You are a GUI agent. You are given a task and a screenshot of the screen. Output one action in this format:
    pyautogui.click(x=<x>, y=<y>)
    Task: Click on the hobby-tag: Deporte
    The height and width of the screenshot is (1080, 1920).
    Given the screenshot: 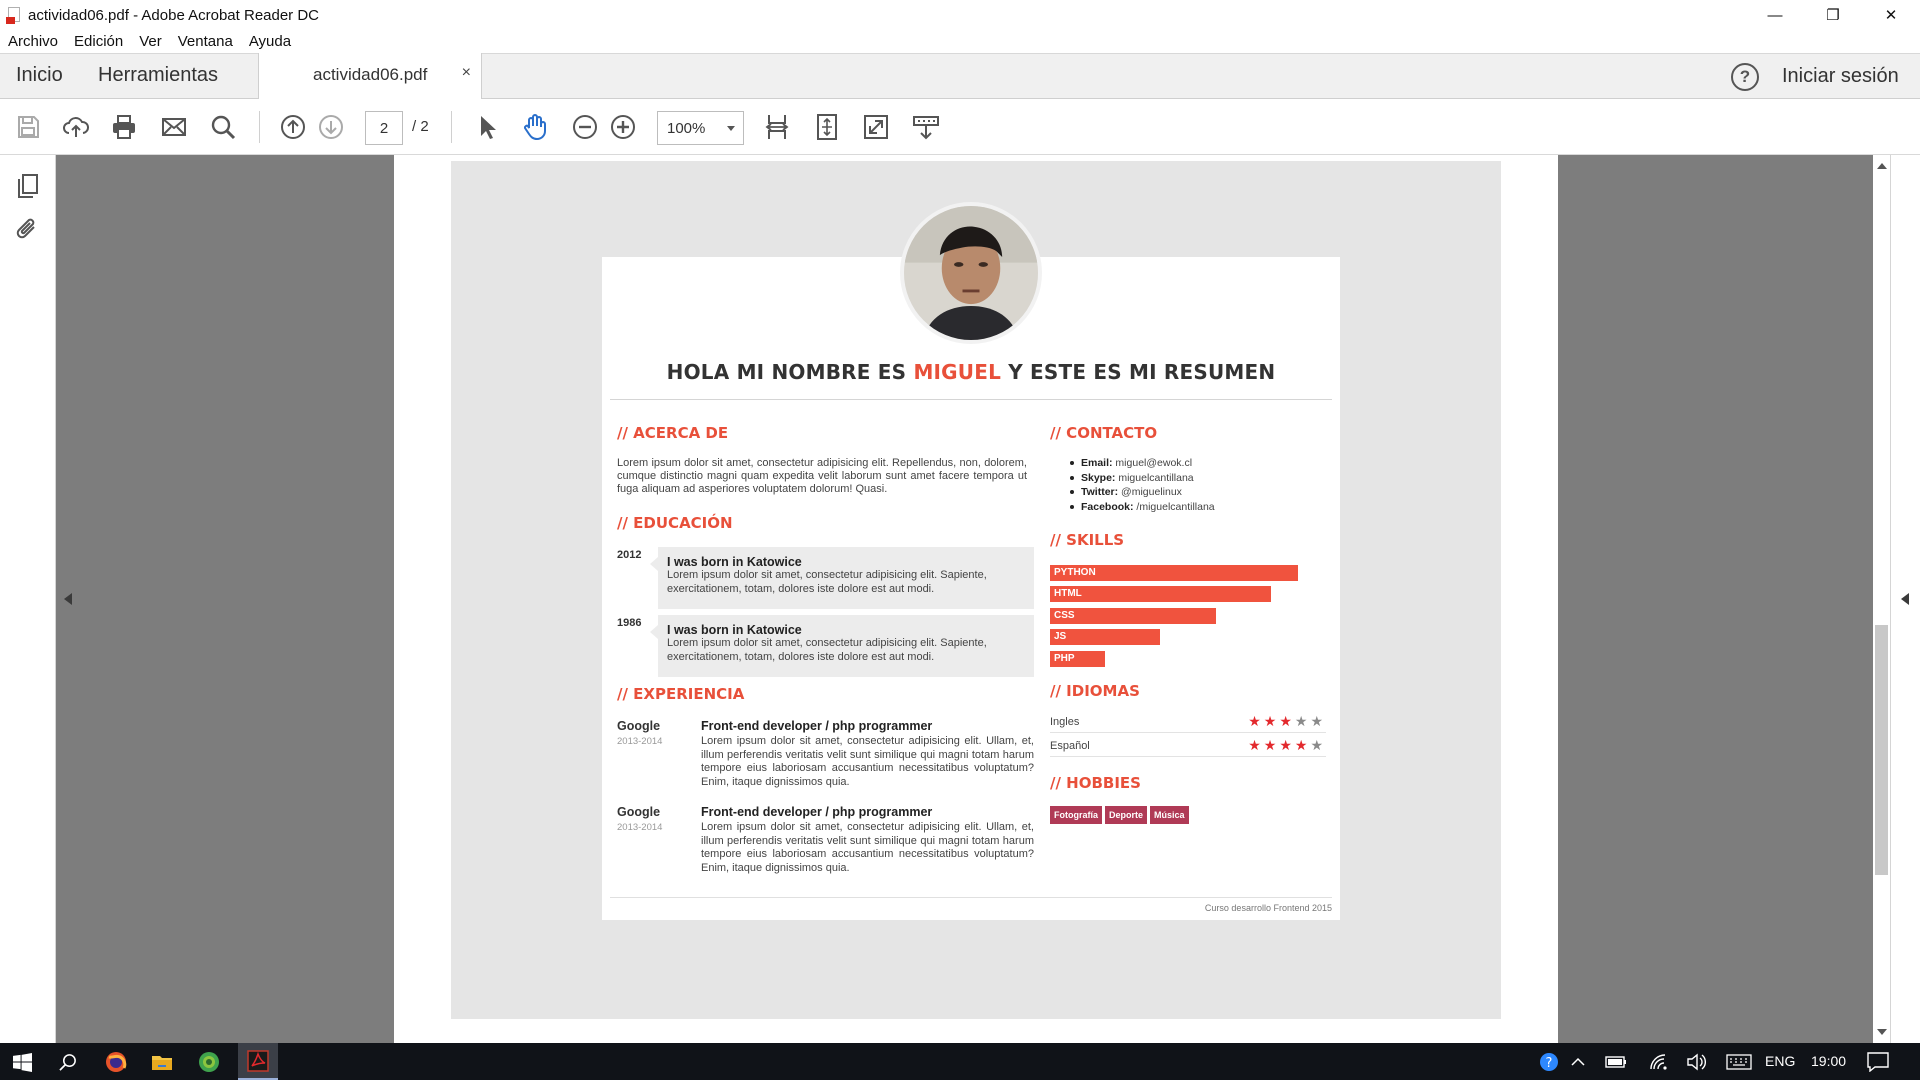 What is the action you would take?
    pyautogui.click(x=1126, y=815)
    